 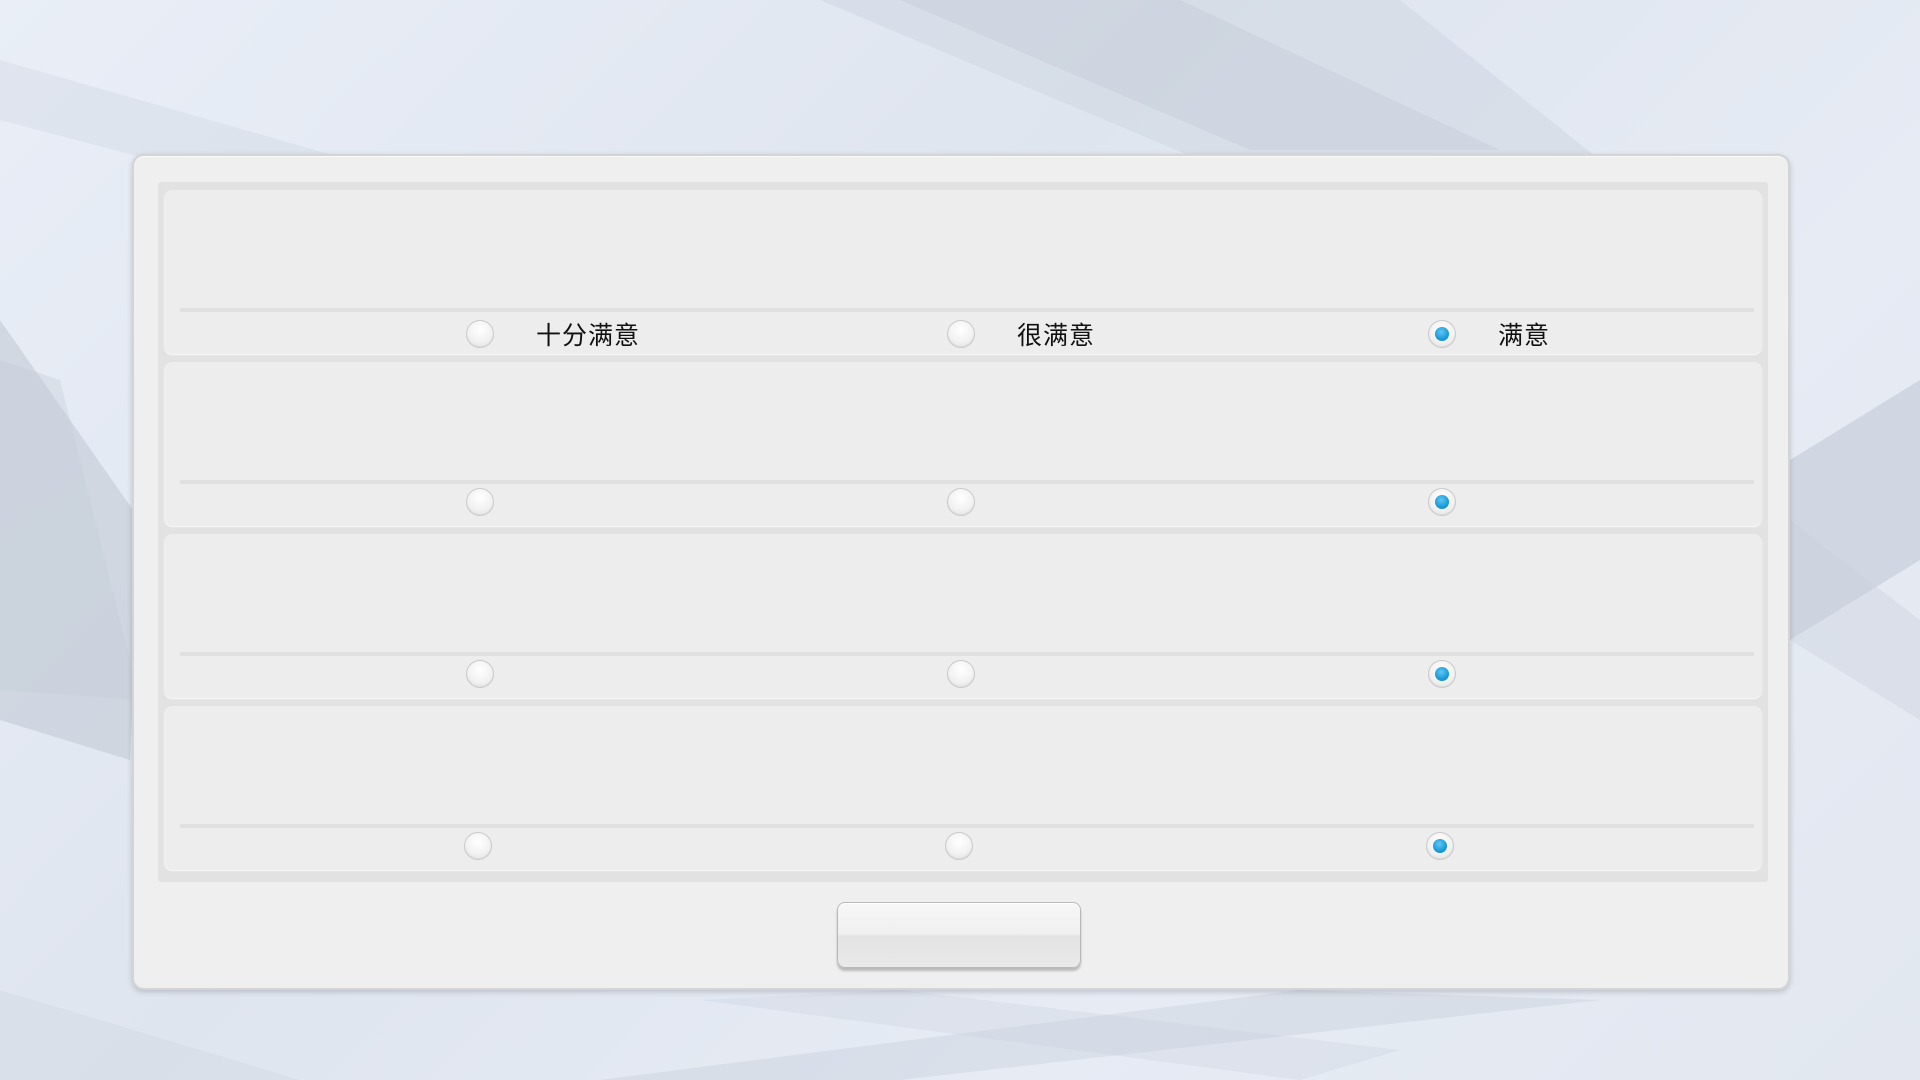 I want to click on option-label: 满意, so click(x=1524, y=335).